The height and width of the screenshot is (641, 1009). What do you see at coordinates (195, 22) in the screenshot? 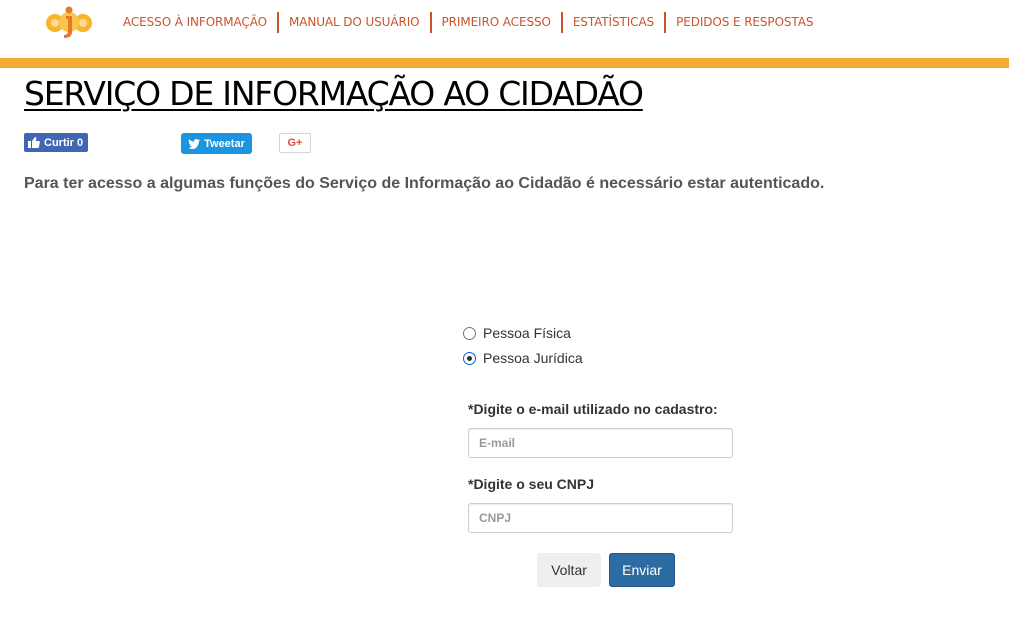
I see `nav-acesso-informacao: ACESSO À INFORMAÇÃO` at bounding box center [195, 22].